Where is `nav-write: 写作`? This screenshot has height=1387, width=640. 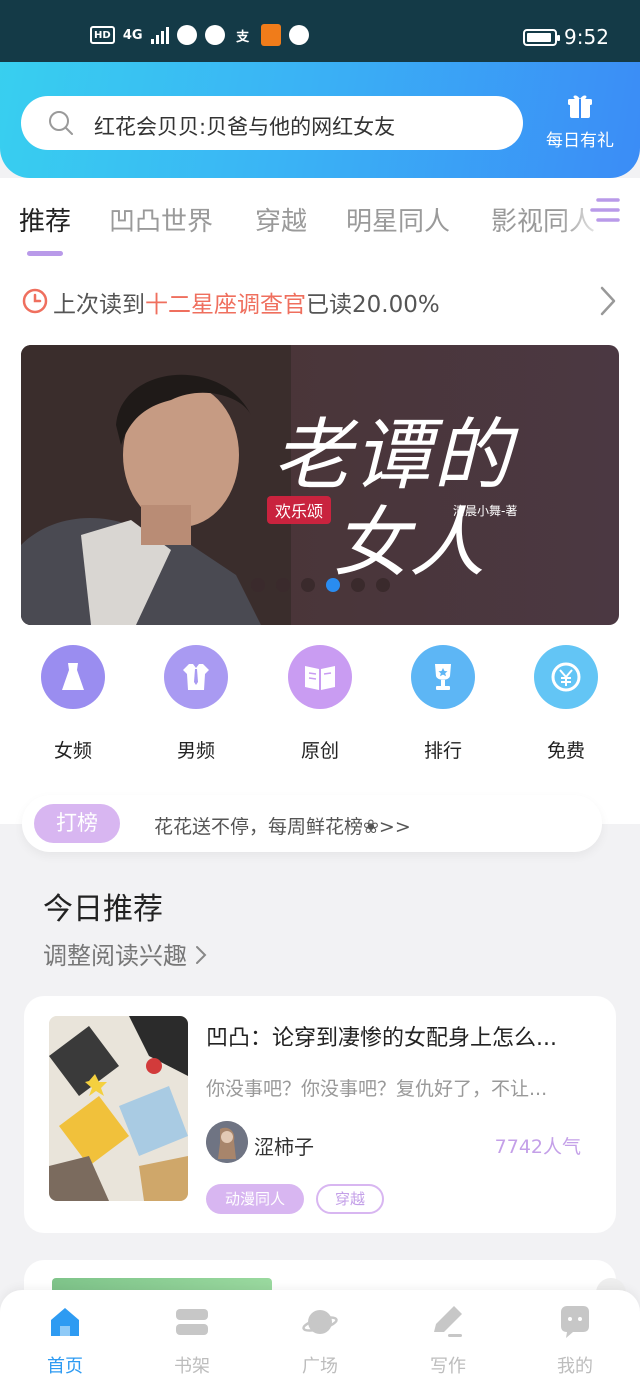 nav-write: 写作 is located at coordinates (448, 1341).